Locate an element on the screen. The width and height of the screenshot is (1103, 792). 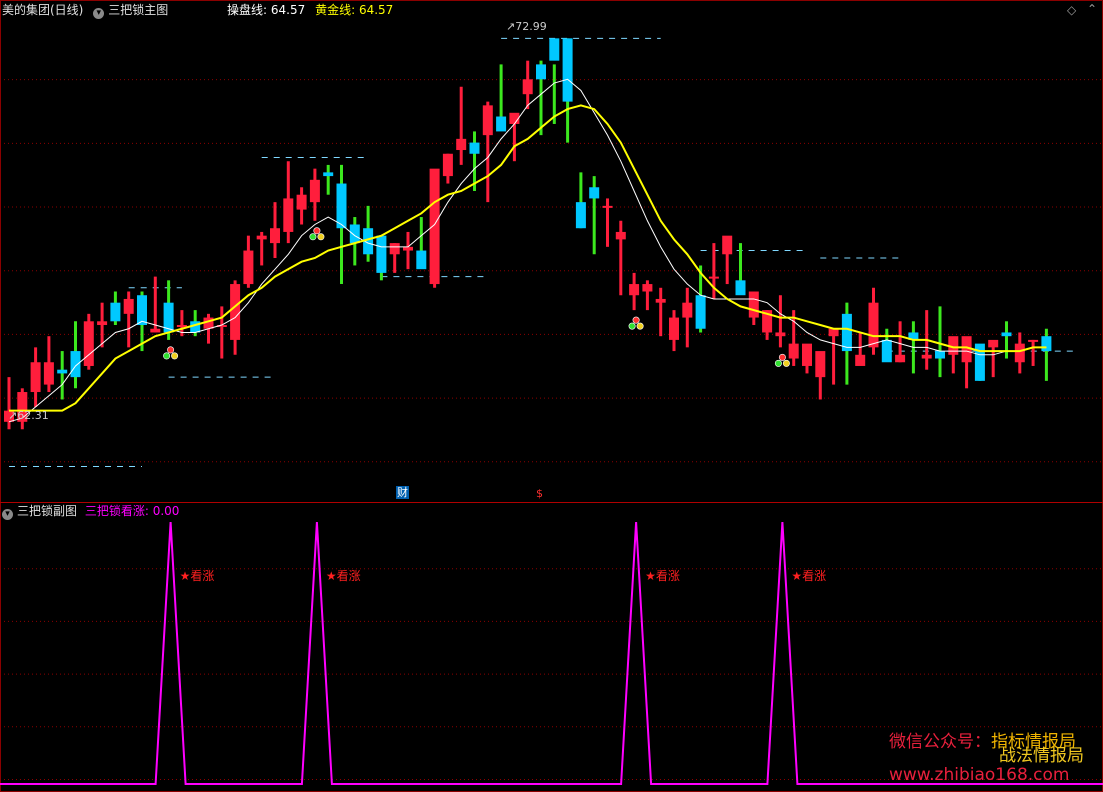
main-values-header: 操盘线: 64.57 黄金线: 64.57 is located at coordinates (310, 10).